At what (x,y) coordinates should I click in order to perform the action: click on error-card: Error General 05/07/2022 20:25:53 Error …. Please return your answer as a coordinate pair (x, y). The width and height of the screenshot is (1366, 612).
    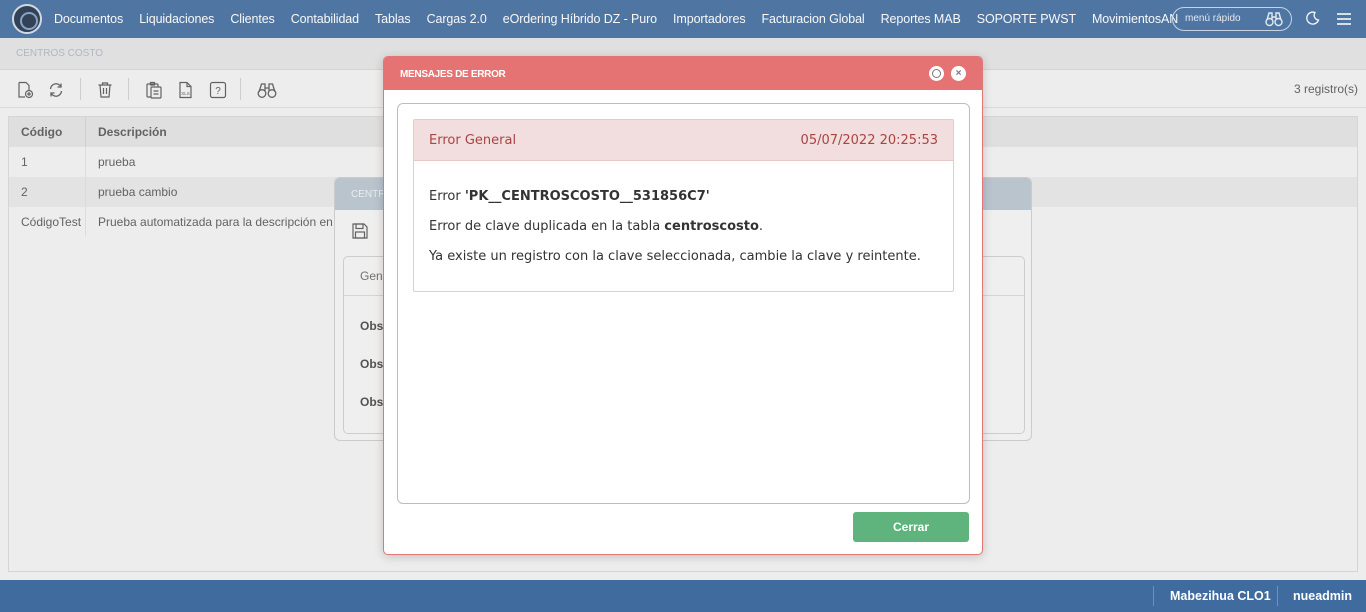
    Looking at the image, I should click on (683, 205).